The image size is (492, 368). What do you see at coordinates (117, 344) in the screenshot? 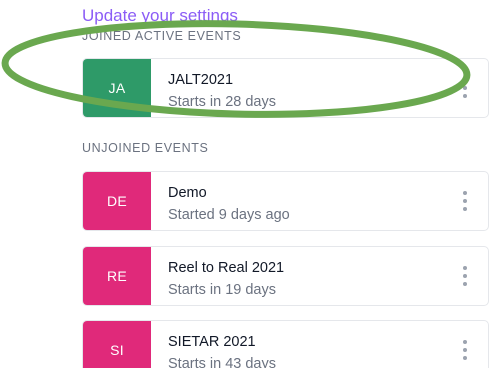
I see `event-avatar: SI` at bounding box center [117, 344].